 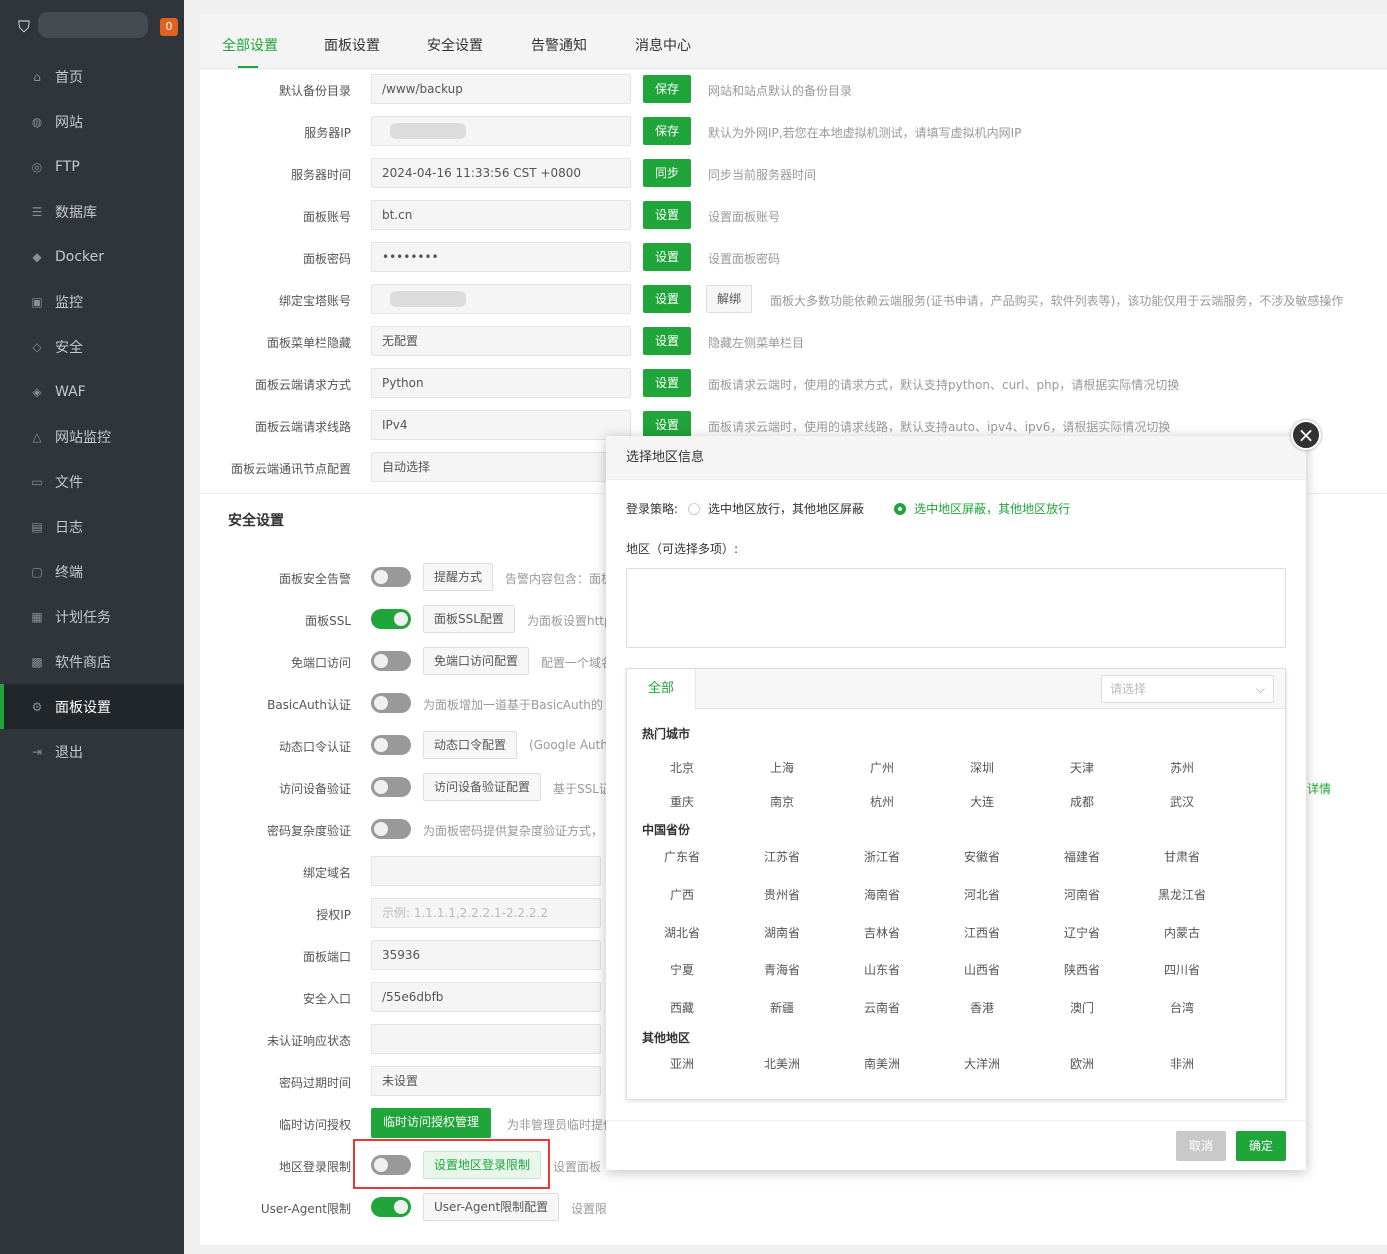 I want to click on setting-input: 自动选择, so click(x=501, y=467).